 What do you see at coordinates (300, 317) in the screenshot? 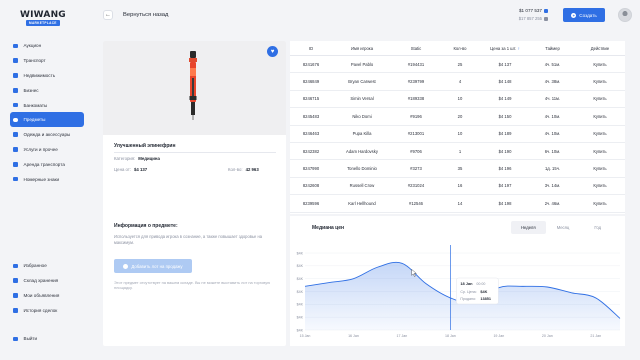
I see `y-tick-label: $4K` at bounding box center [300, 317].